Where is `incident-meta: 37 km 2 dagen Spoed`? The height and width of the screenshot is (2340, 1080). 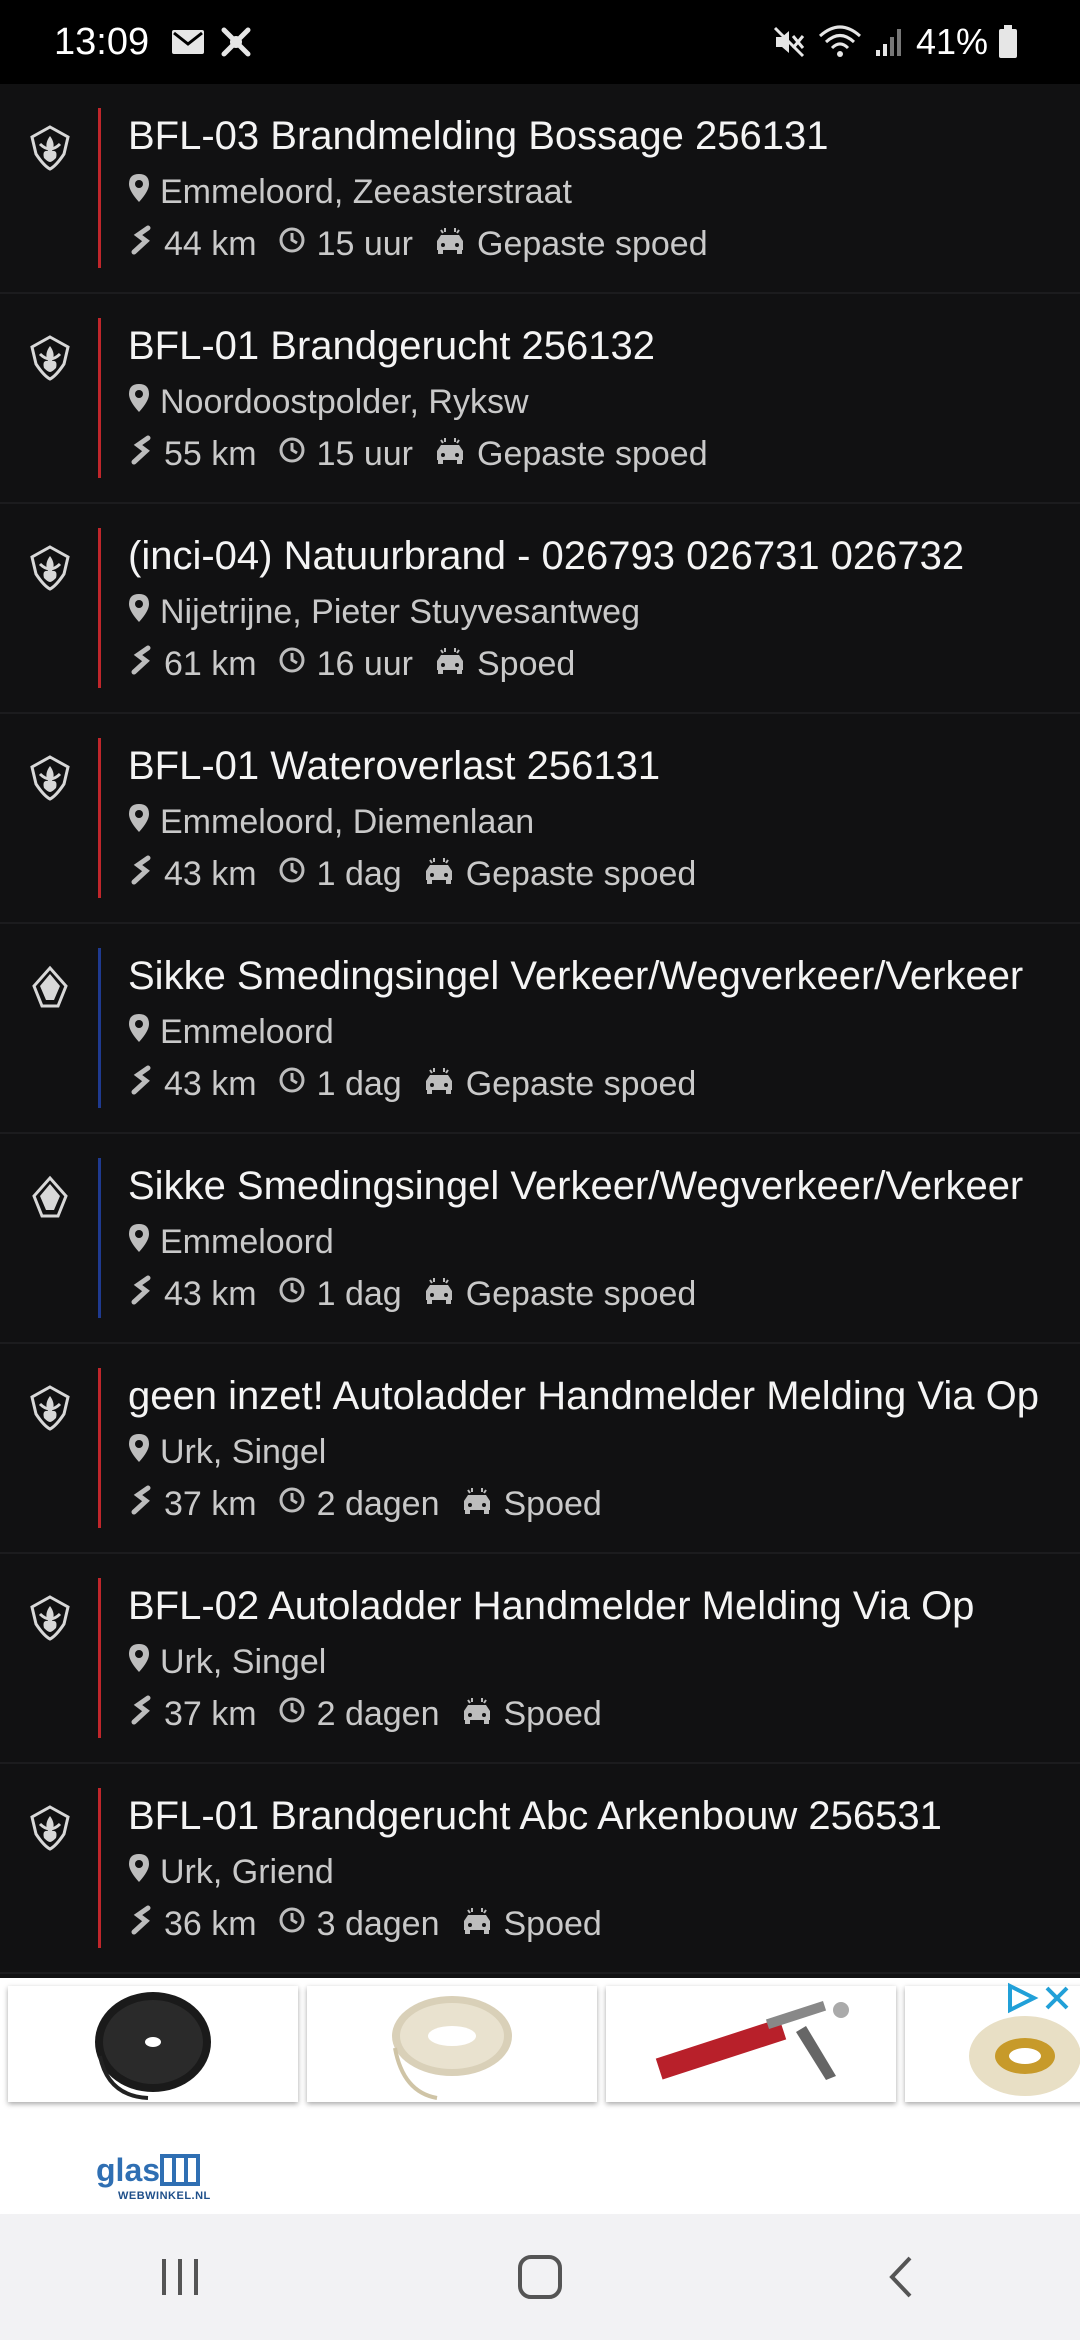
incident-meta: 37 km 2 dagen Spoed is located at coordinates (375, 1504).